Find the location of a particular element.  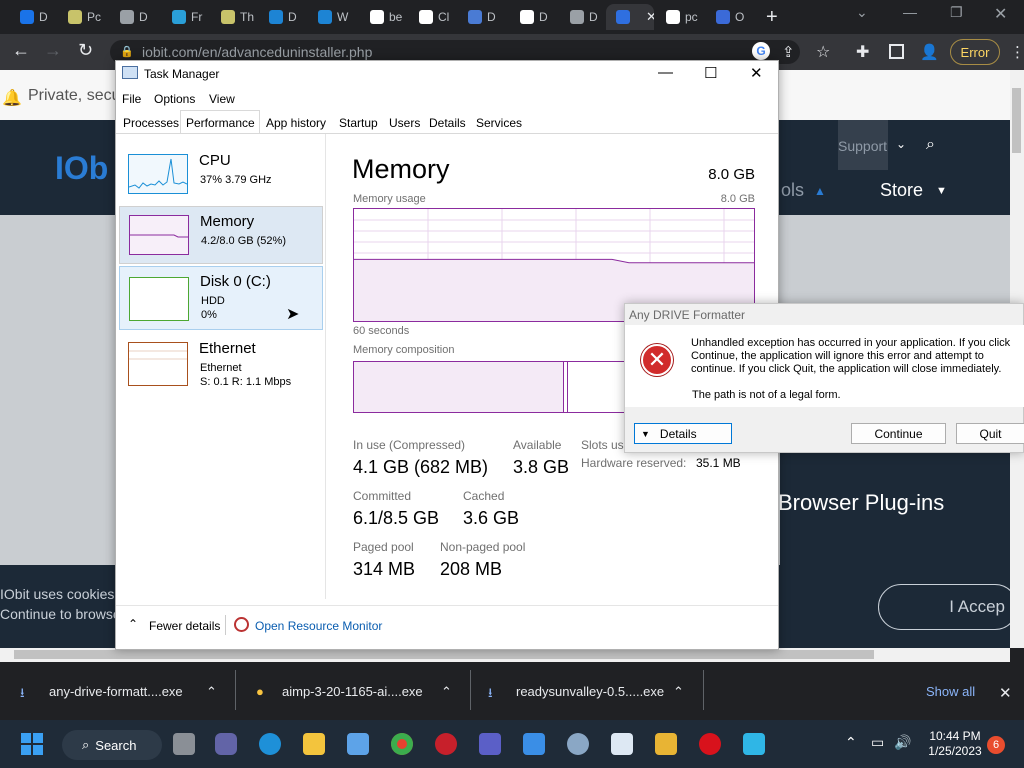

paint-icon is located at coordinates (534, 744).